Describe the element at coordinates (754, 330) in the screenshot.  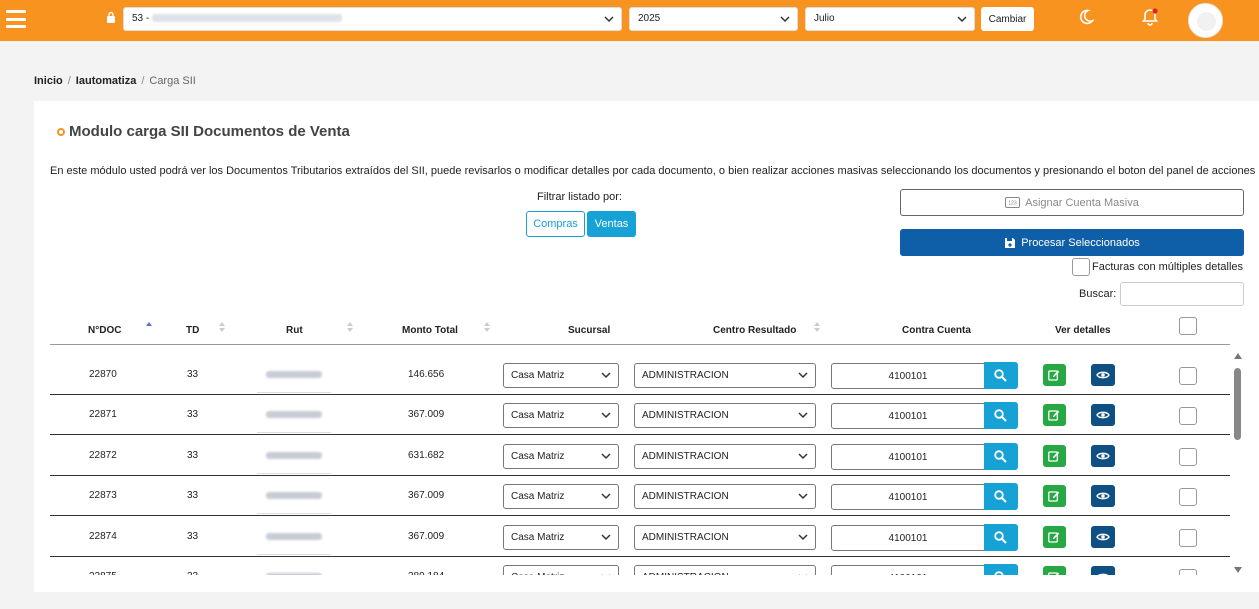
I see `col-centro: Centro Resultado` at that location.